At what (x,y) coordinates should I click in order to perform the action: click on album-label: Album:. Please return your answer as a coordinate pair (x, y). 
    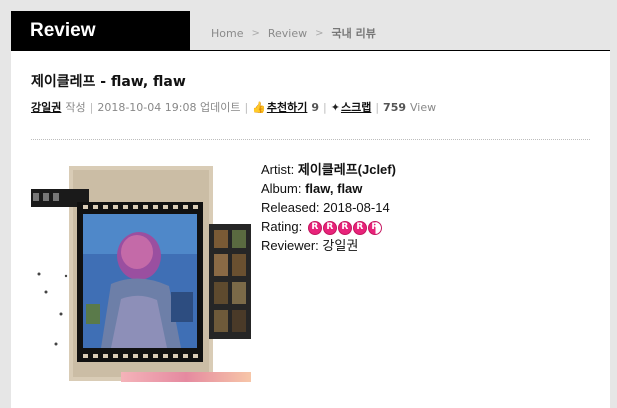
    Looking at the image, I should click on (281, 188).